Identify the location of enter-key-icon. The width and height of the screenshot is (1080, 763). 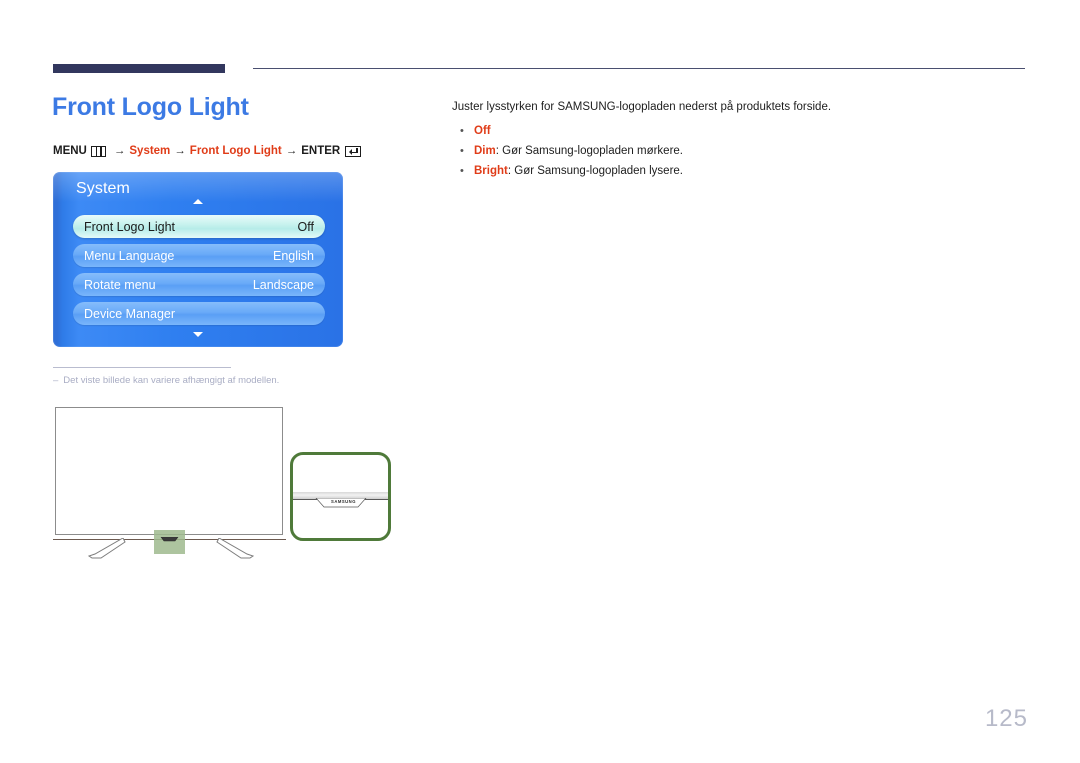
(353, 151).